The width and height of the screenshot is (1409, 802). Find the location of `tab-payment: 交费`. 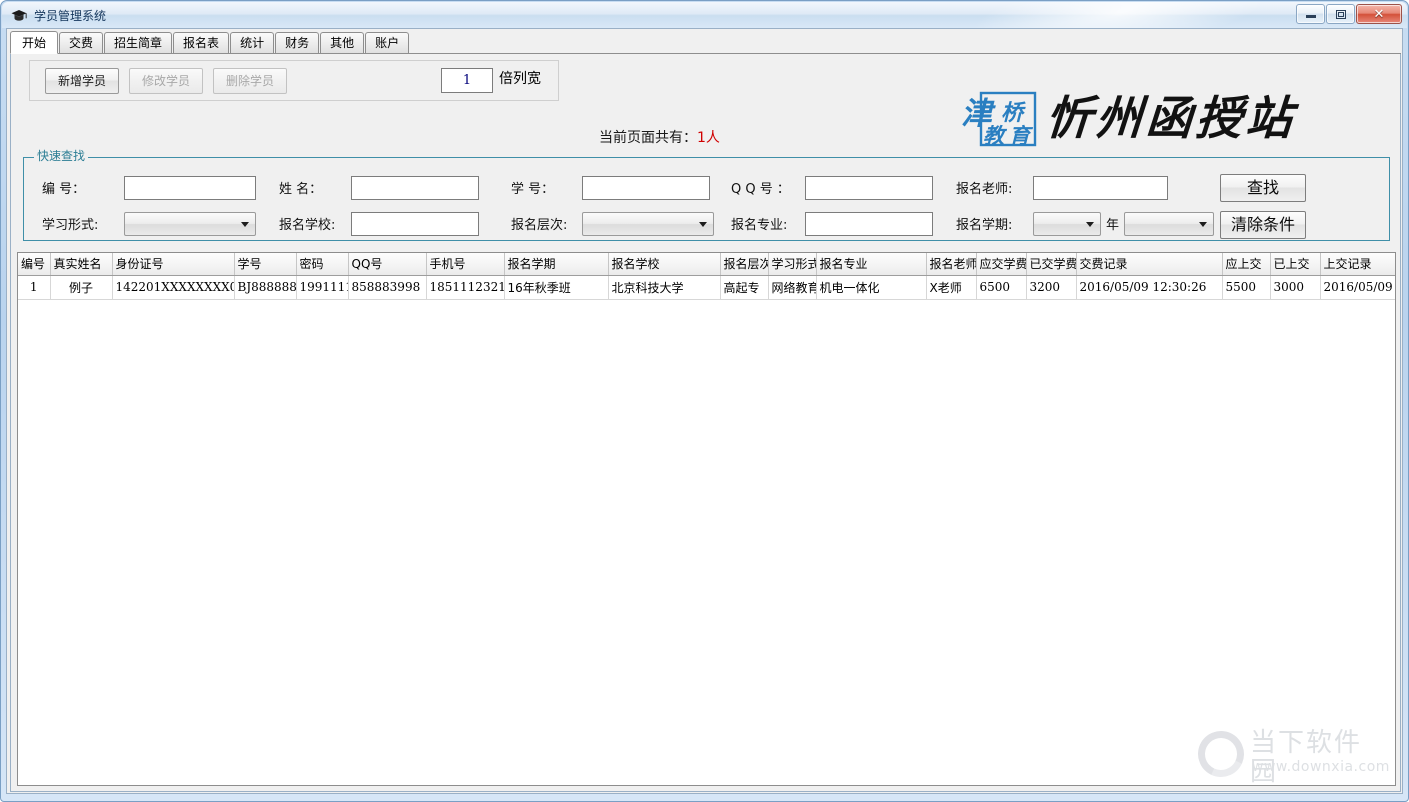

tab-payment: 交费 is located at coordinates (81, 42).